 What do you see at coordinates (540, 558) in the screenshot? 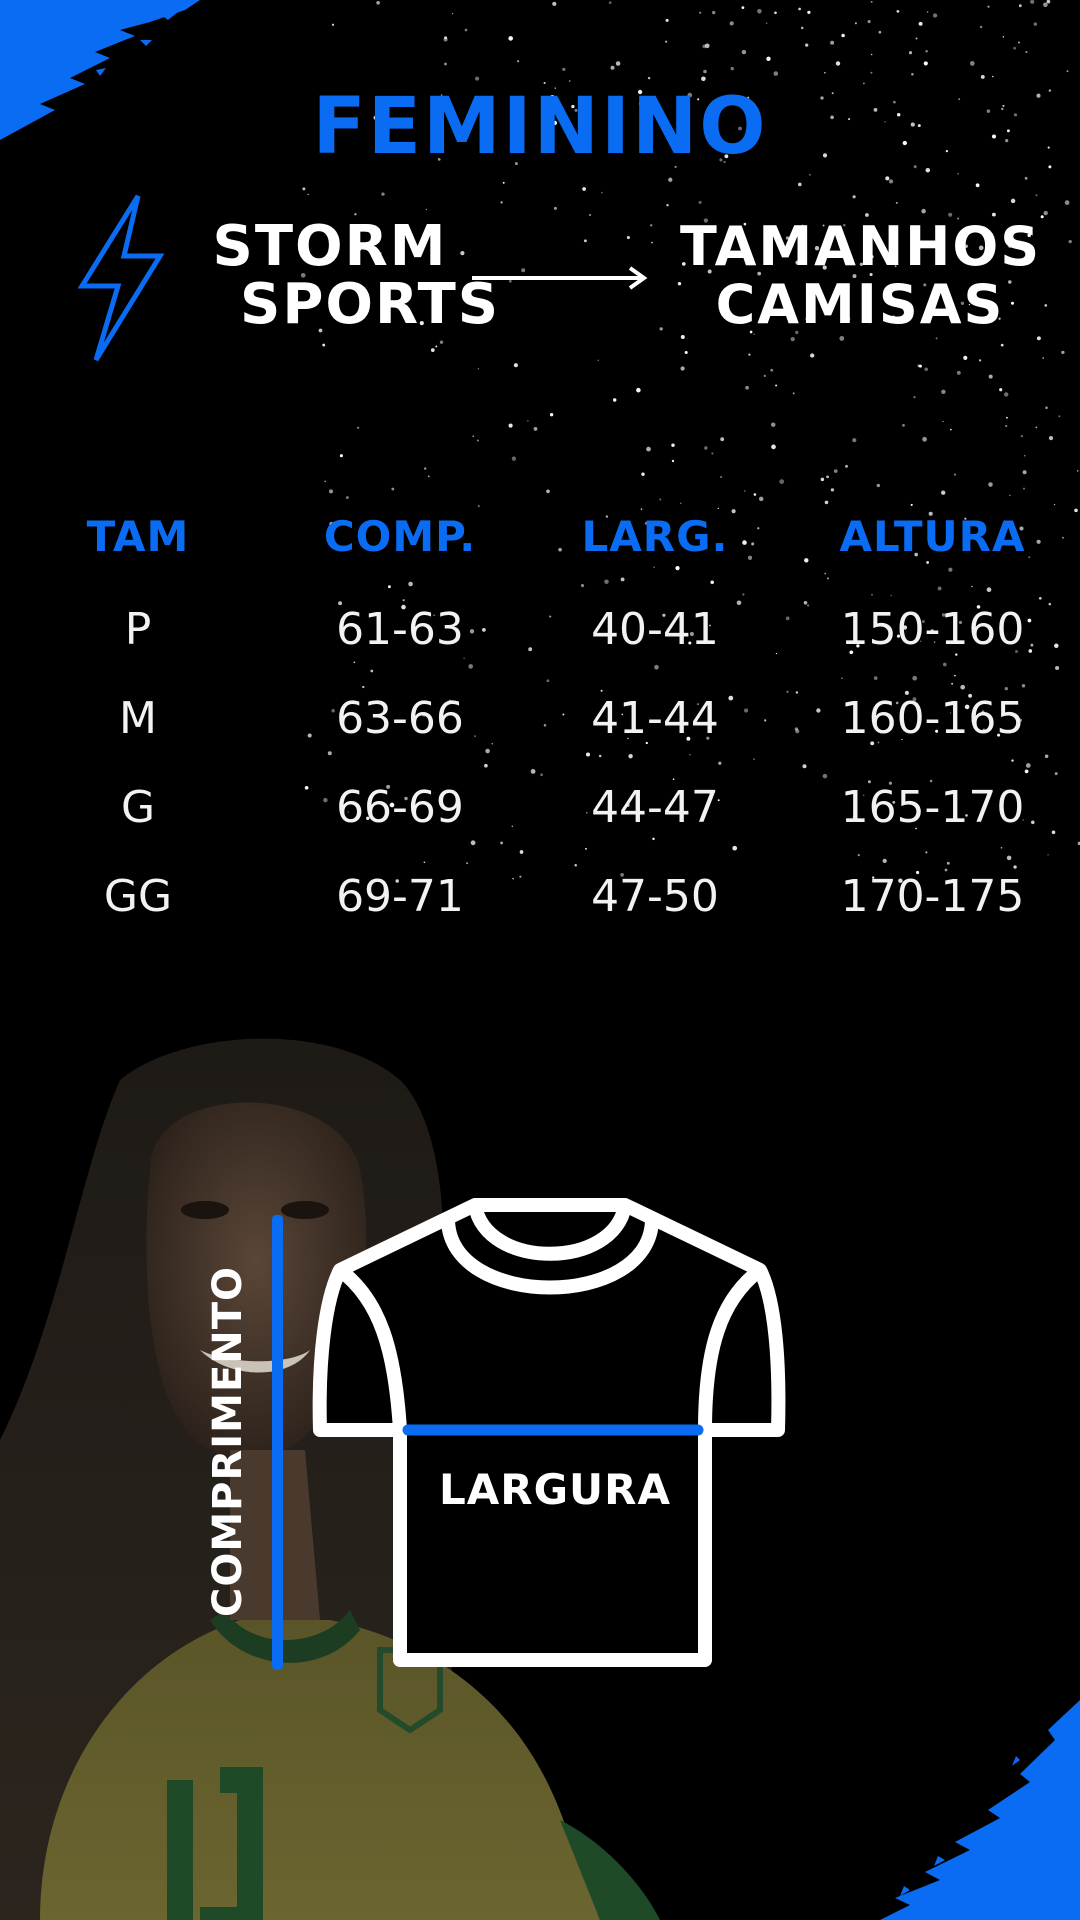
I see `table-header-row: TAM COMP. LARG. ALTURA` at bounding box center [540, 558].